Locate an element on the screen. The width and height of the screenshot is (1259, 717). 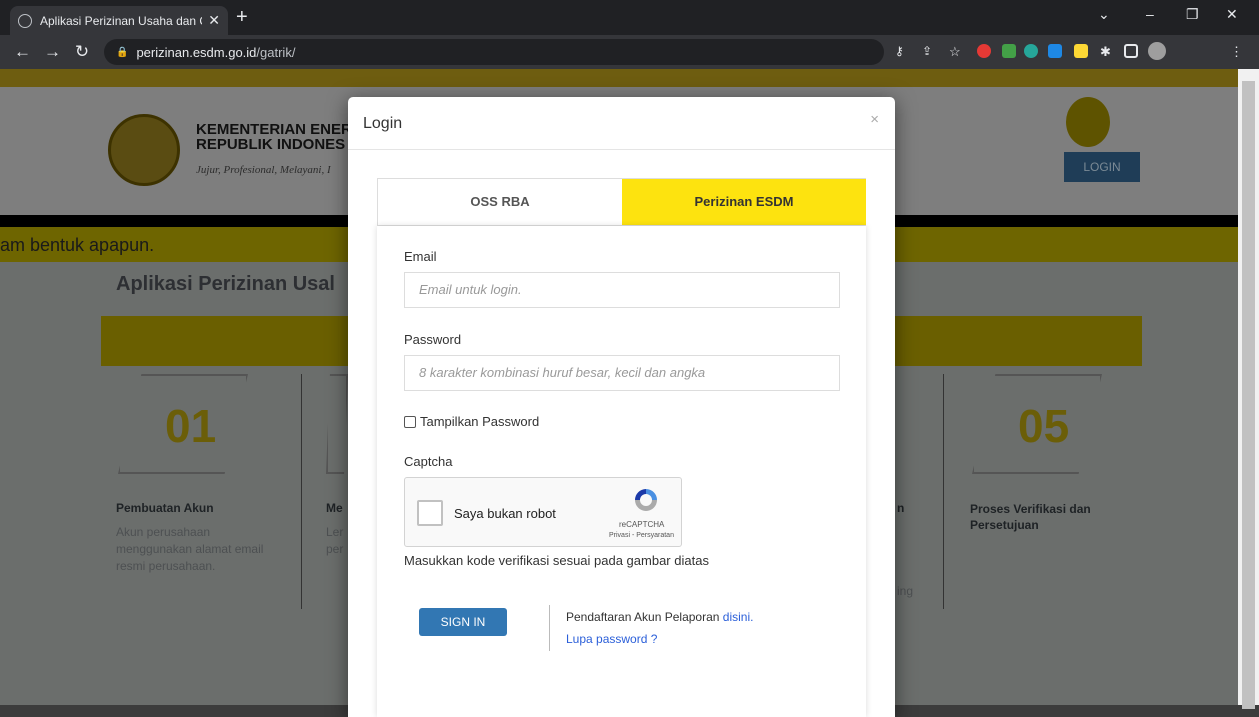
tab-perizinan-esdm: Perizinan ESDM is located at coordinates (744, 202).